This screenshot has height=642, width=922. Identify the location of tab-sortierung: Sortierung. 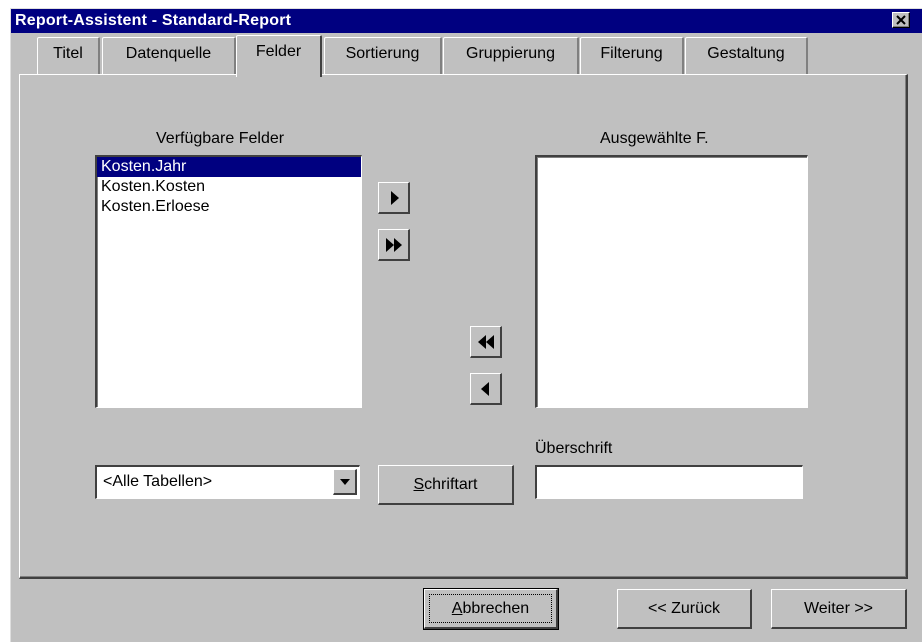
(383, 56).